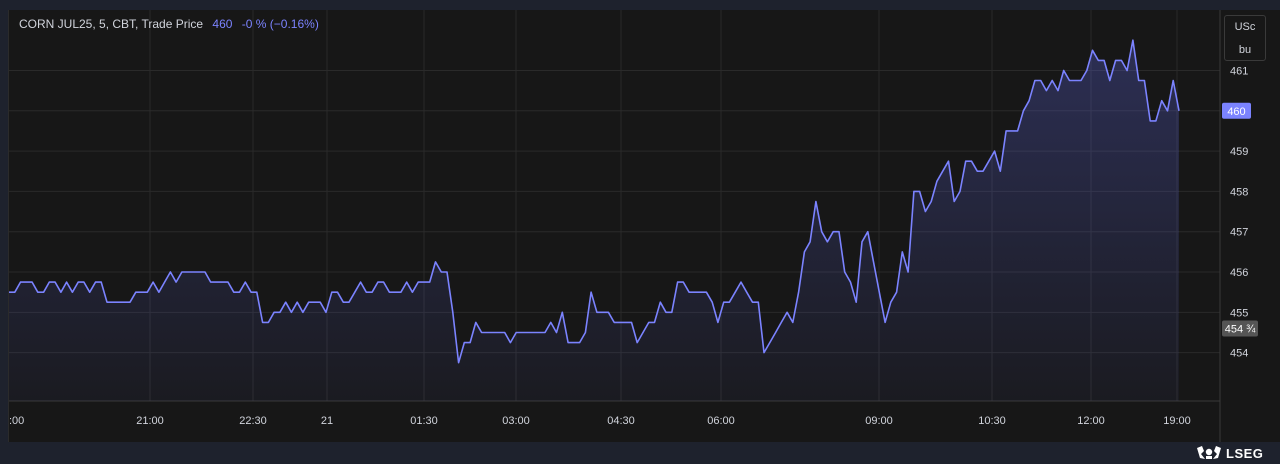 This screenshot has height=464, width=1280. I want to click on y-tick-label: 454, so click(1239, 354).